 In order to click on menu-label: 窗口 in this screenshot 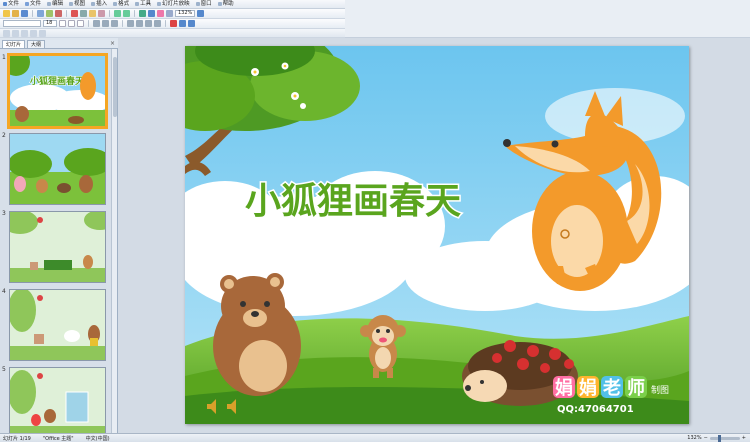, I will do `click(206, 3)`.